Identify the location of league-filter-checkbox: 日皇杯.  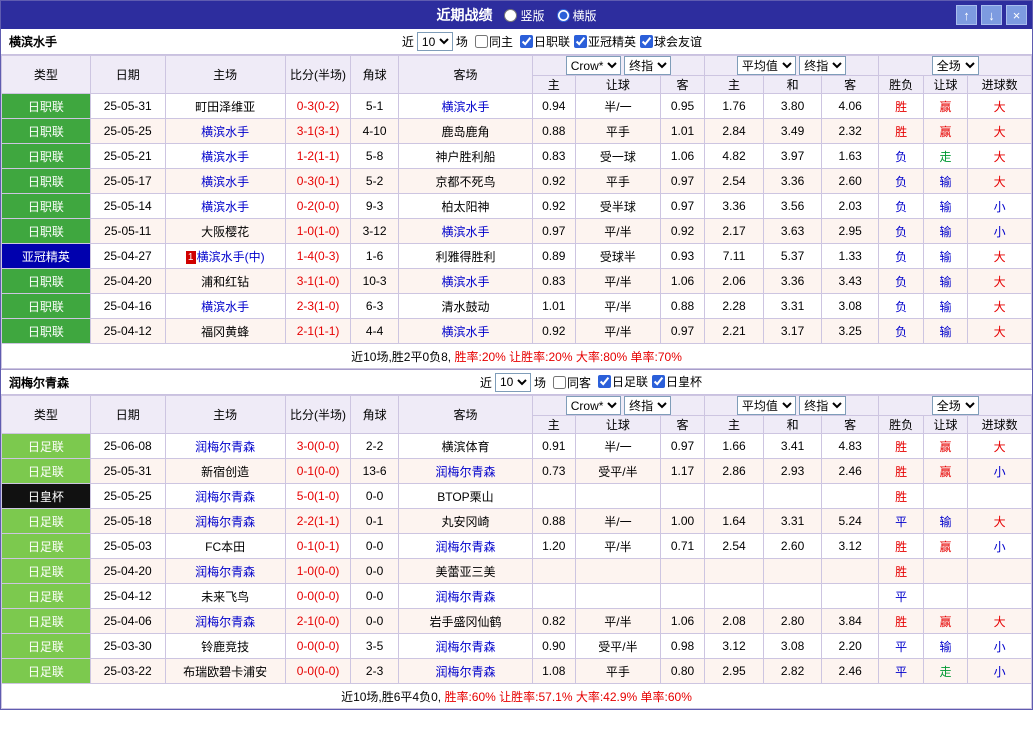
(675, 381).